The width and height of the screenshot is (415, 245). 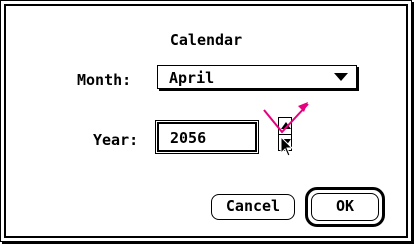 I want to click on month-value: April, so click(x=192, y=78).